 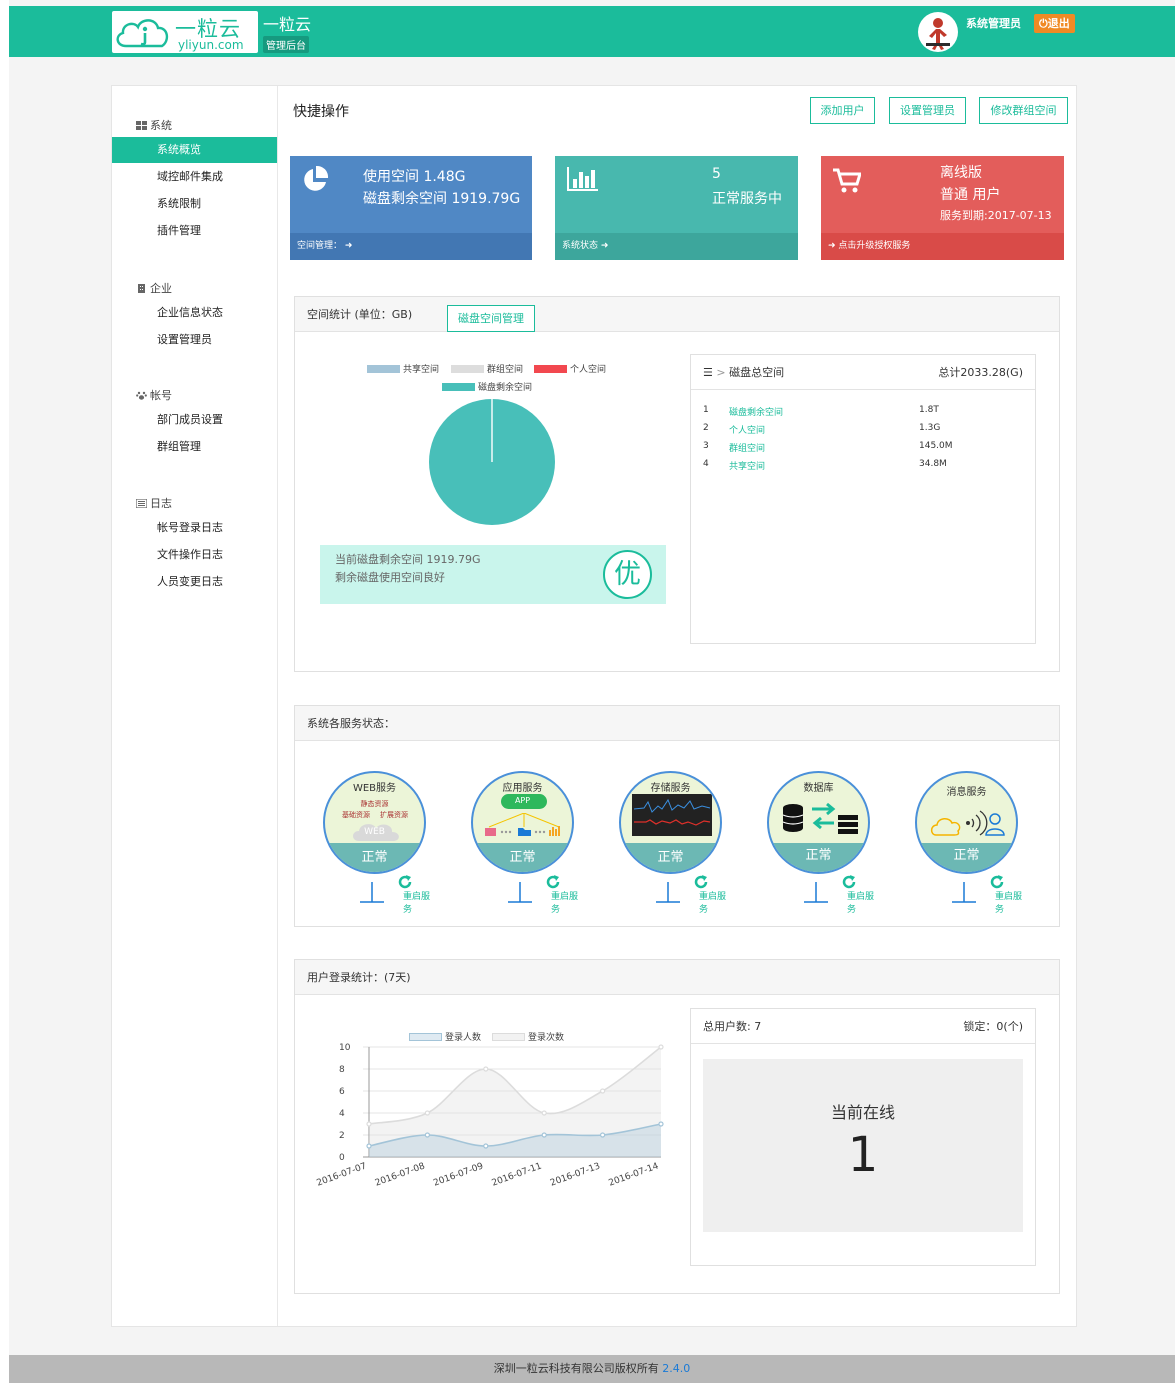 What do you see at coordinates (374, 822) in the screenshot?
I see `service-web-circle: WEB服务 静态资源 基础资源 扩展资源 WEB 正常` at bounding box center [374, 822].